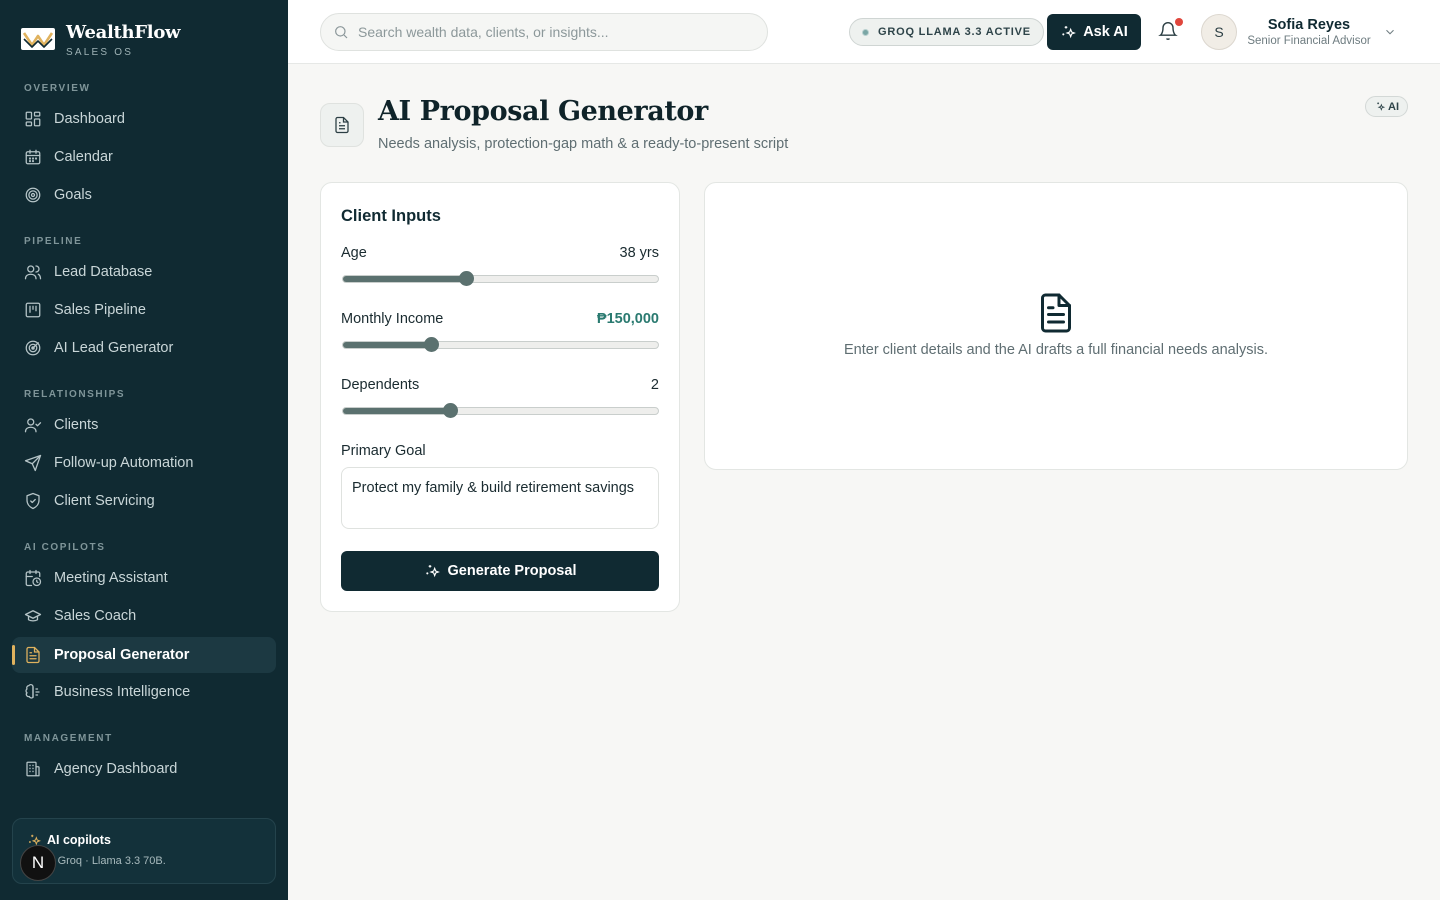 The image size is (1440, 900). Describe the element at coordinates (33, 425) in the screenshot. I see `user-check-icon` at that location.